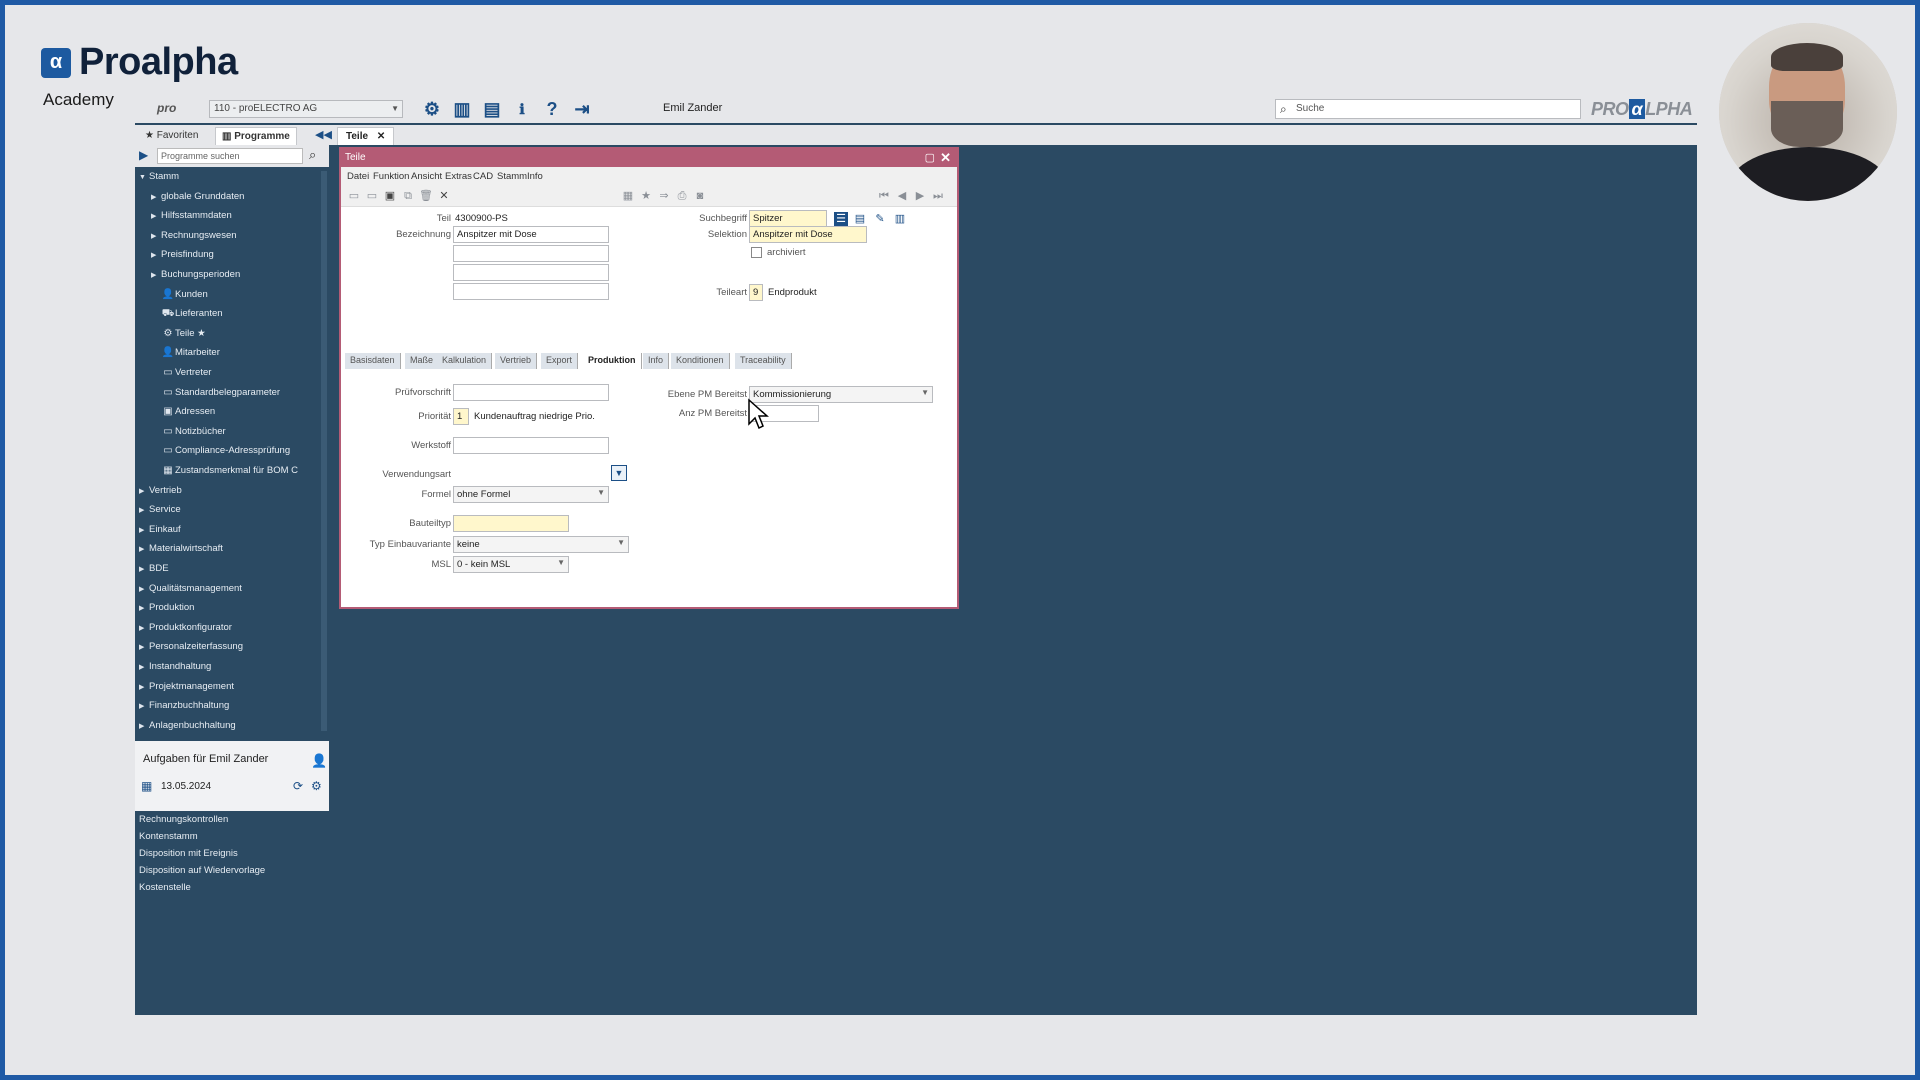 The image size is (1920, 1080). I want to click on tree-item: ▼ Stamm, so click(159, 176).